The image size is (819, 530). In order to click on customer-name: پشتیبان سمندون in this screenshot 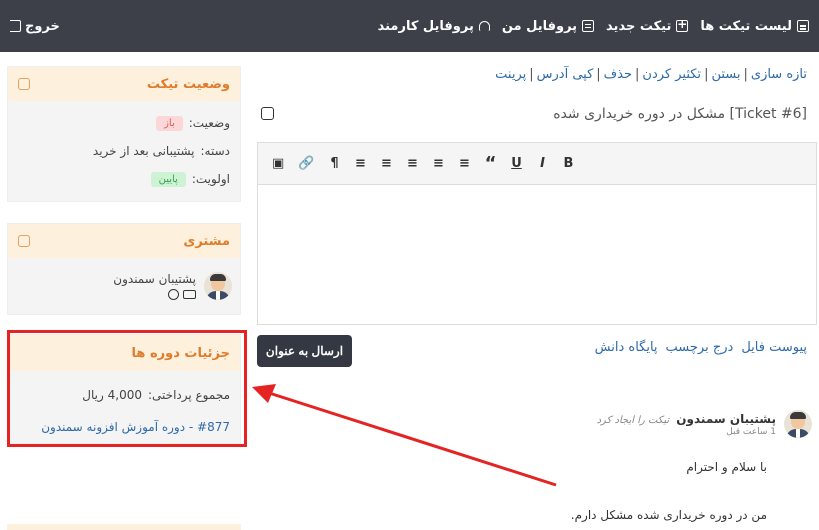, I will do `click(154, 279)`.